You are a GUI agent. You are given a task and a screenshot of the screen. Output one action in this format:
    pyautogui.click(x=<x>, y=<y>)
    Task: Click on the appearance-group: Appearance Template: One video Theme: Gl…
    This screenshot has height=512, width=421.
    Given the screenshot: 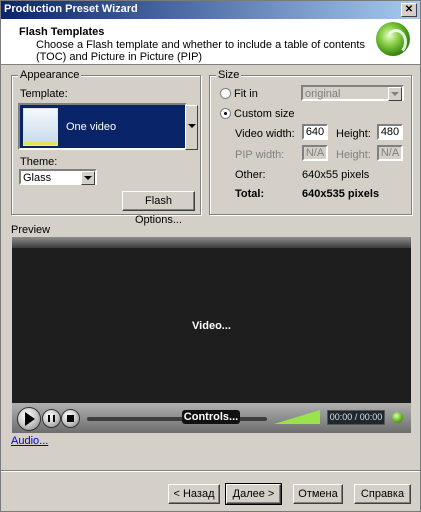 What is the action you would take?
    pyautogui.click(x=106, y=147)
    